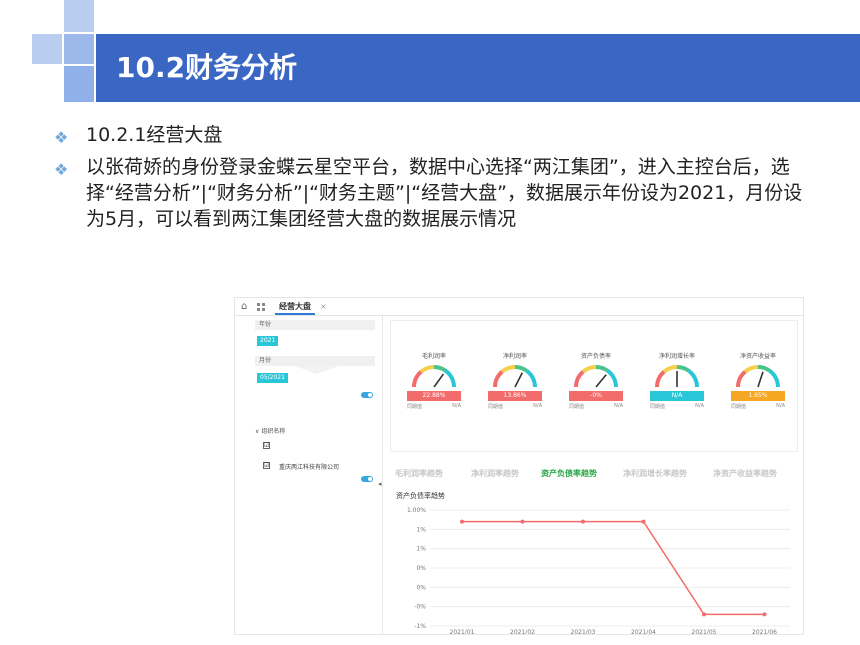 The width and height of the screenshot is (860, 645). What do you see at coordinates (317, 370) in the screenshot?
I see `funnel-shape` at bounding box center [317, 370].